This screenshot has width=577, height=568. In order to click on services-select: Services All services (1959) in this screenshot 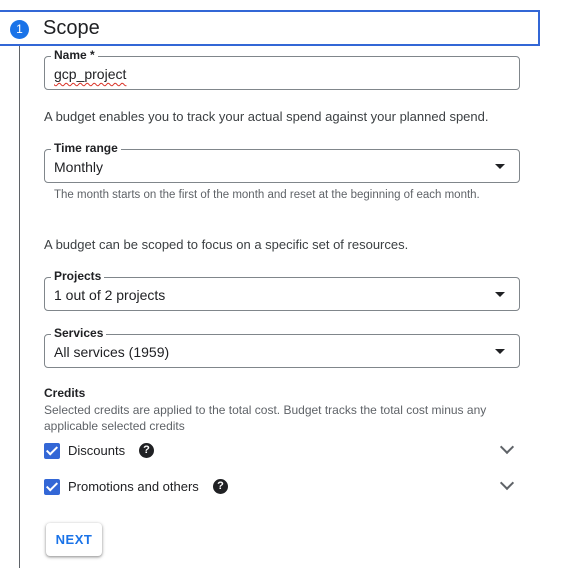, I will do `click(282, 347)`.